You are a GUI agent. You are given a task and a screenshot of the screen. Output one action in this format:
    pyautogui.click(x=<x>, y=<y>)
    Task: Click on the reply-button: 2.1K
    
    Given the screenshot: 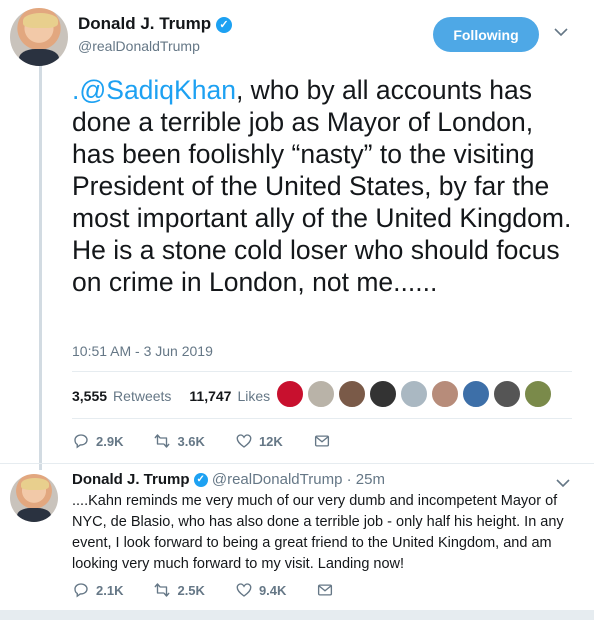 What is the action you would take?
    pyautogui.click(x=97, y=590)
    